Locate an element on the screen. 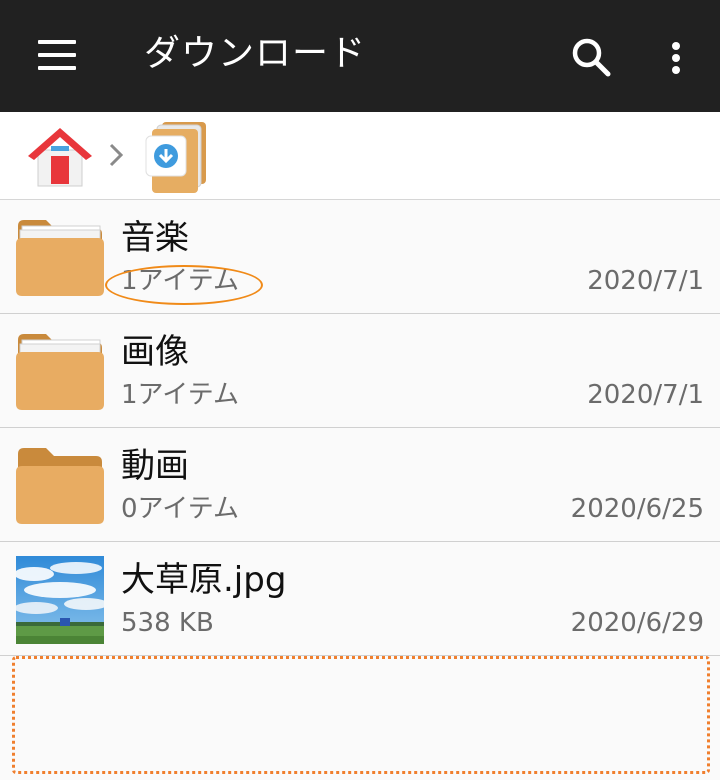 The width and height of the screenshot is (720, 780). home-icon is located at coordinates (60, 157).